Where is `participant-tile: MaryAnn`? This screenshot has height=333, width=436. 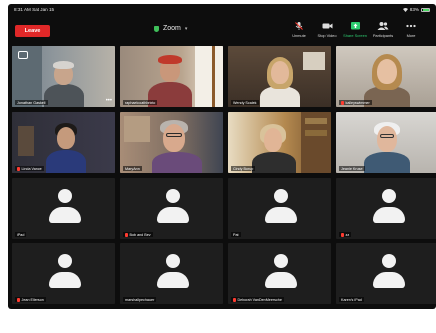
participant-tile: MaryAnn is located at coordinates (171, 142).